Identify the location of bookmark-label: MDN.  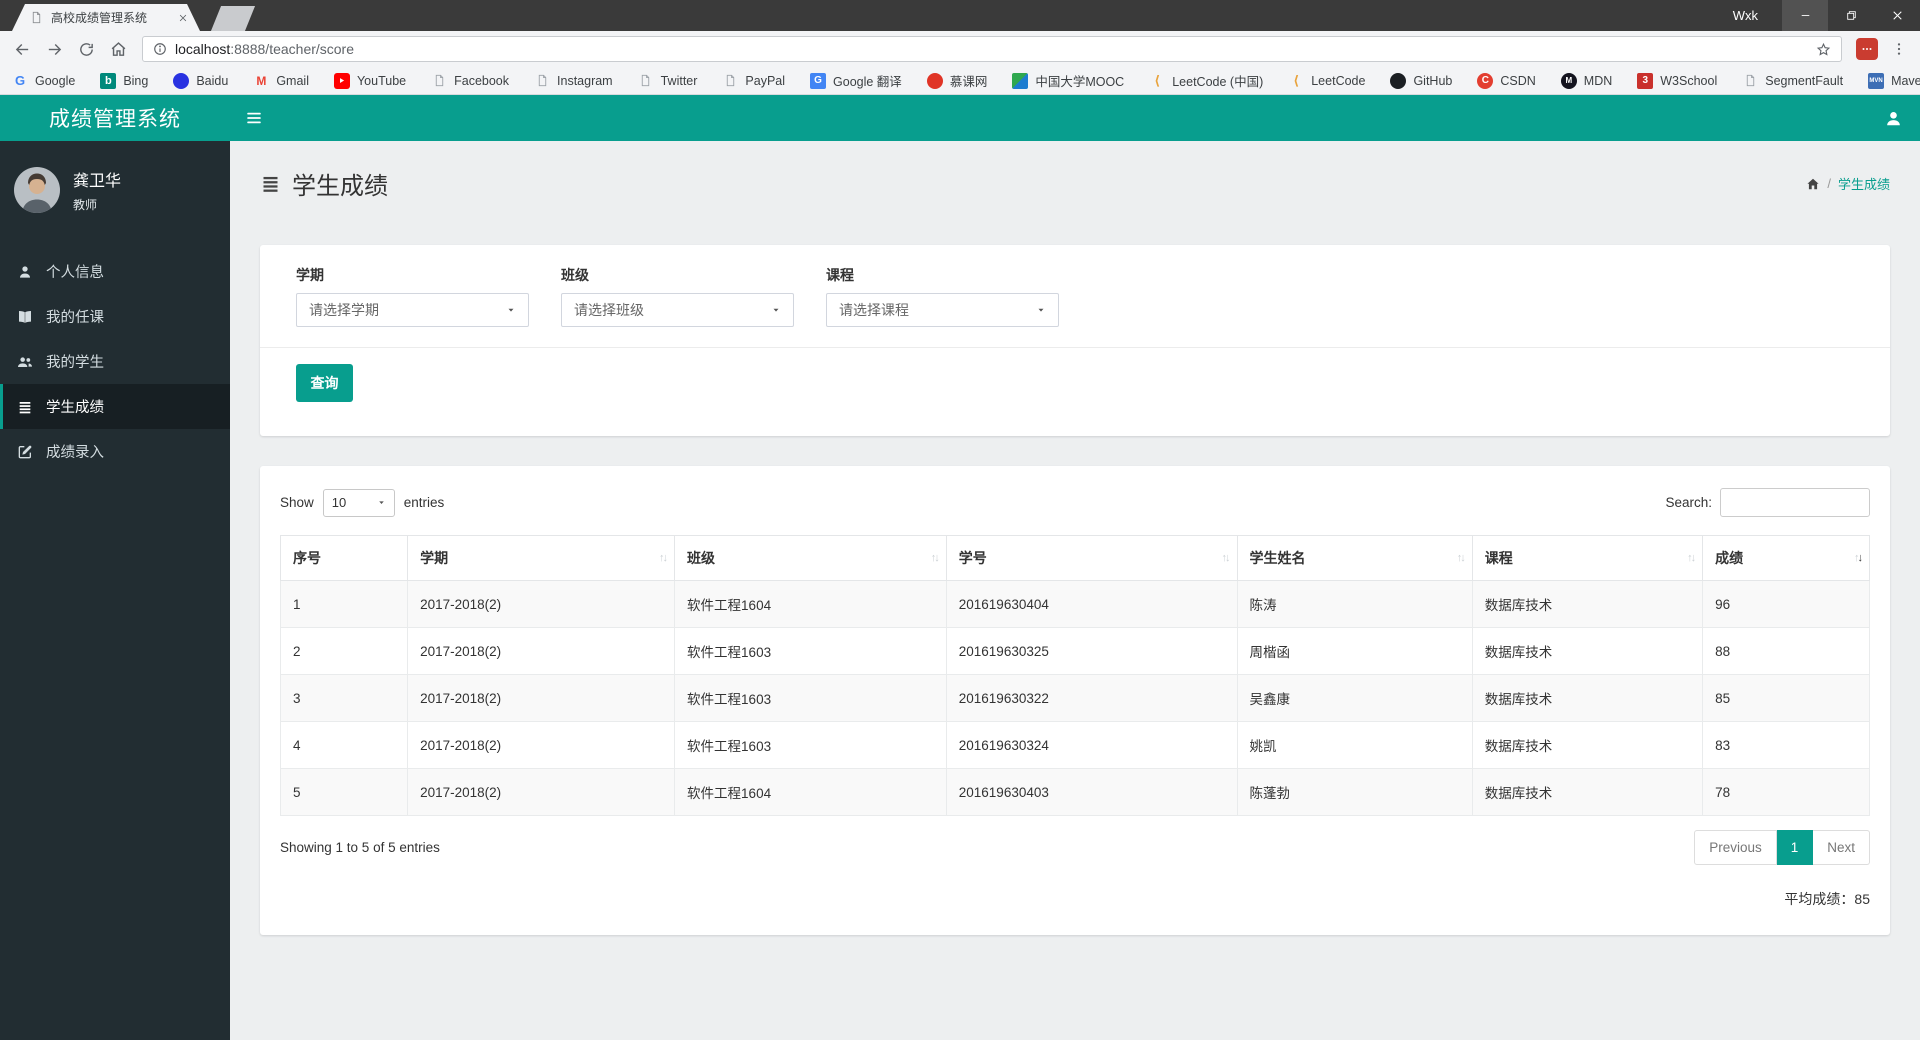
(1598, 80).